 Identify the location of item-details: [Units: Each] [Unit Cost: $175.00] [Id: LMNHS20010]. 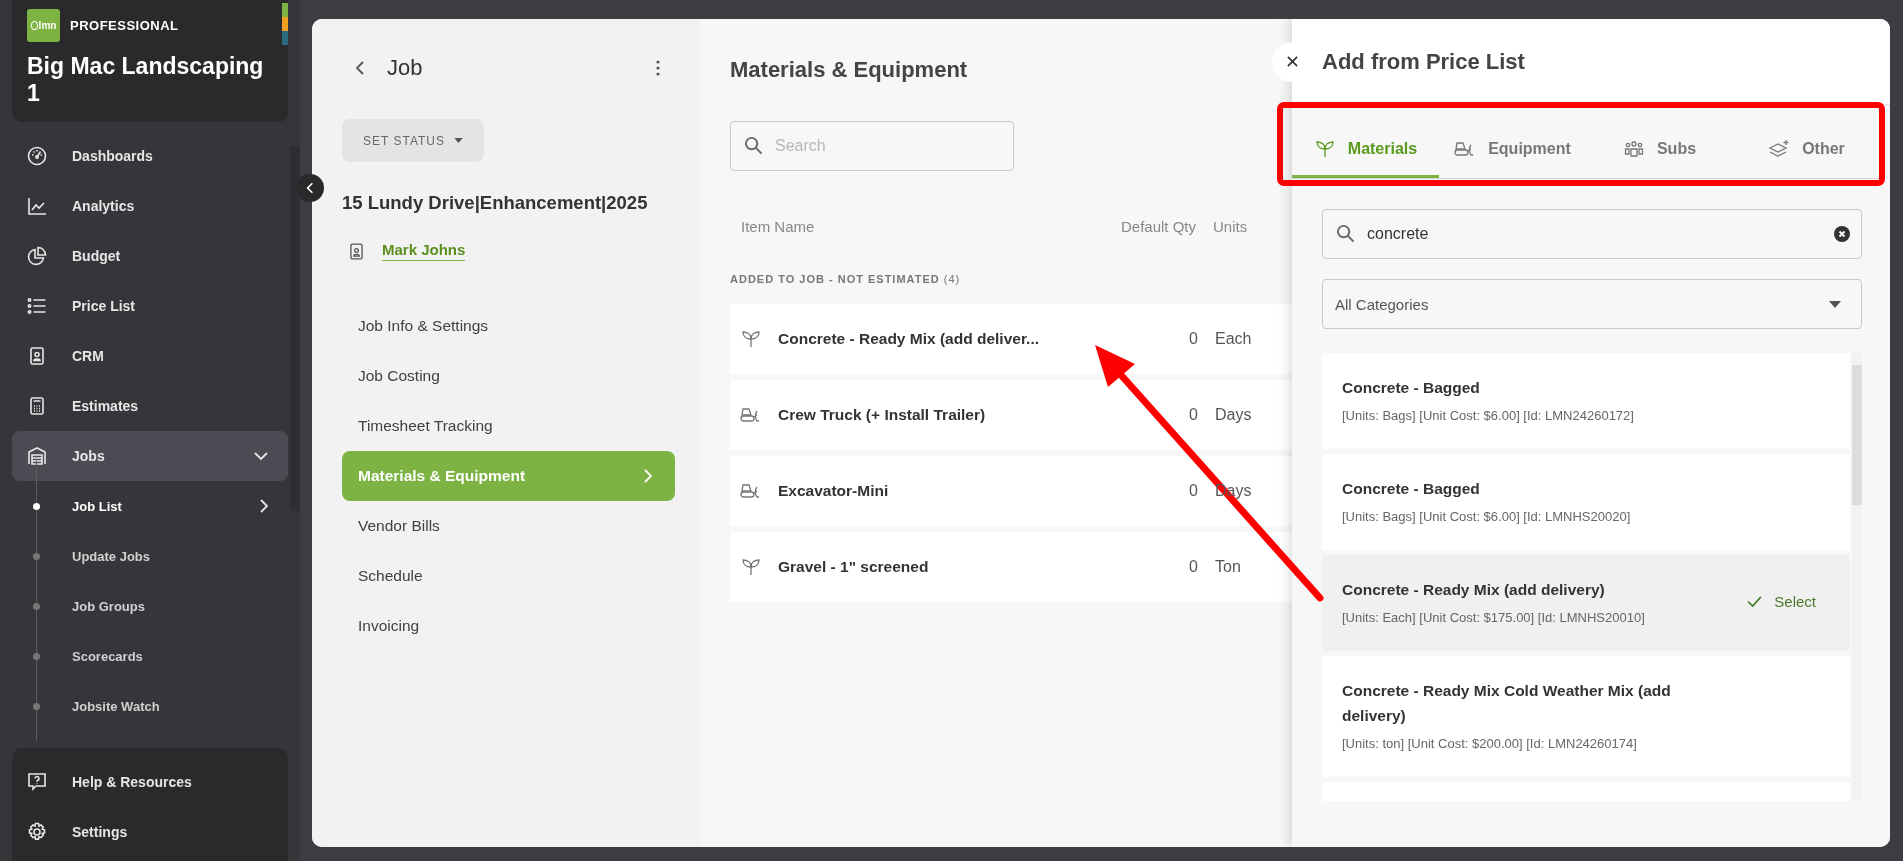
(1494, 617).